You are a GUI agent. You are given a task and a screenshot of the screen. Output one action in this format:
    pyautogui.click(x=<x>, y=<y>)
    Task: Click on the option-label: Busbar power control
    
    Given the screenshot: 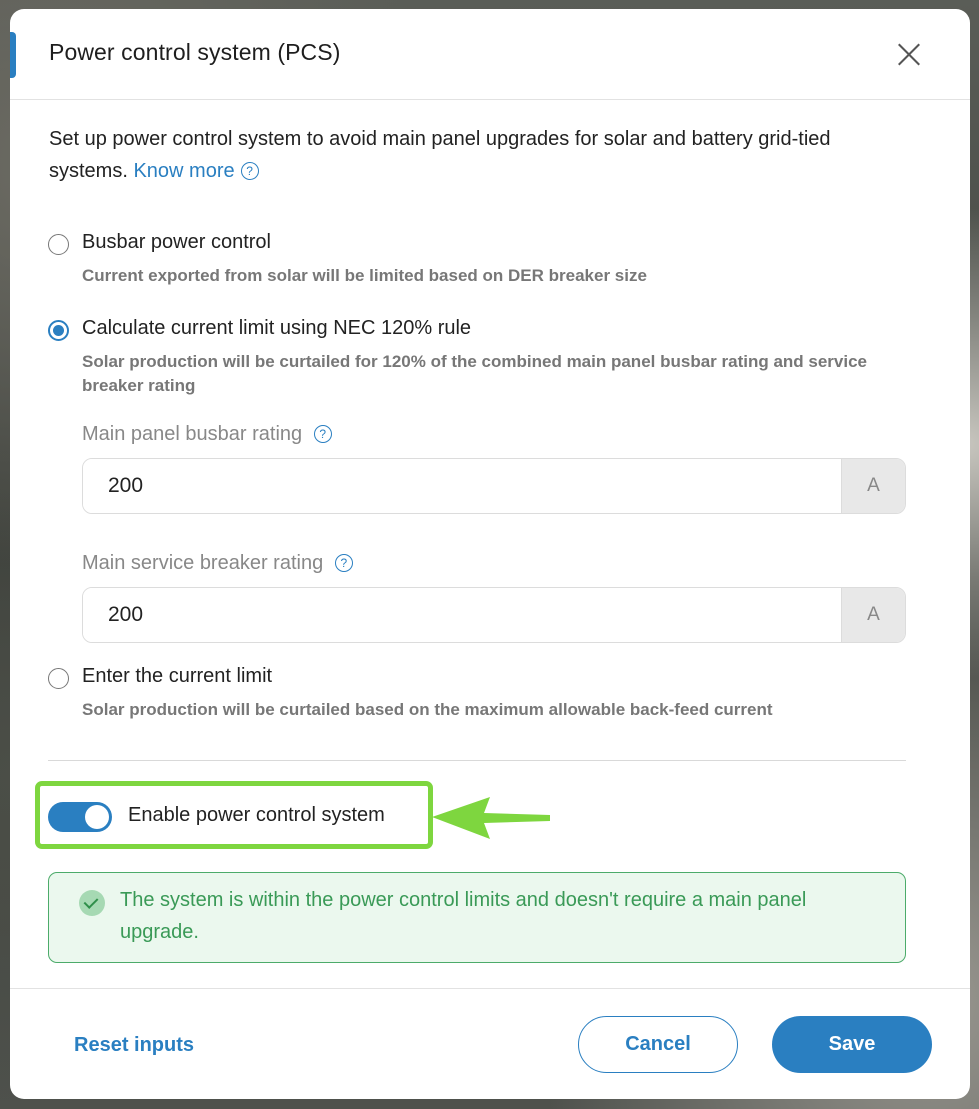 What is the action you would take?
    pyautogui.click(x=176, y=242)
    